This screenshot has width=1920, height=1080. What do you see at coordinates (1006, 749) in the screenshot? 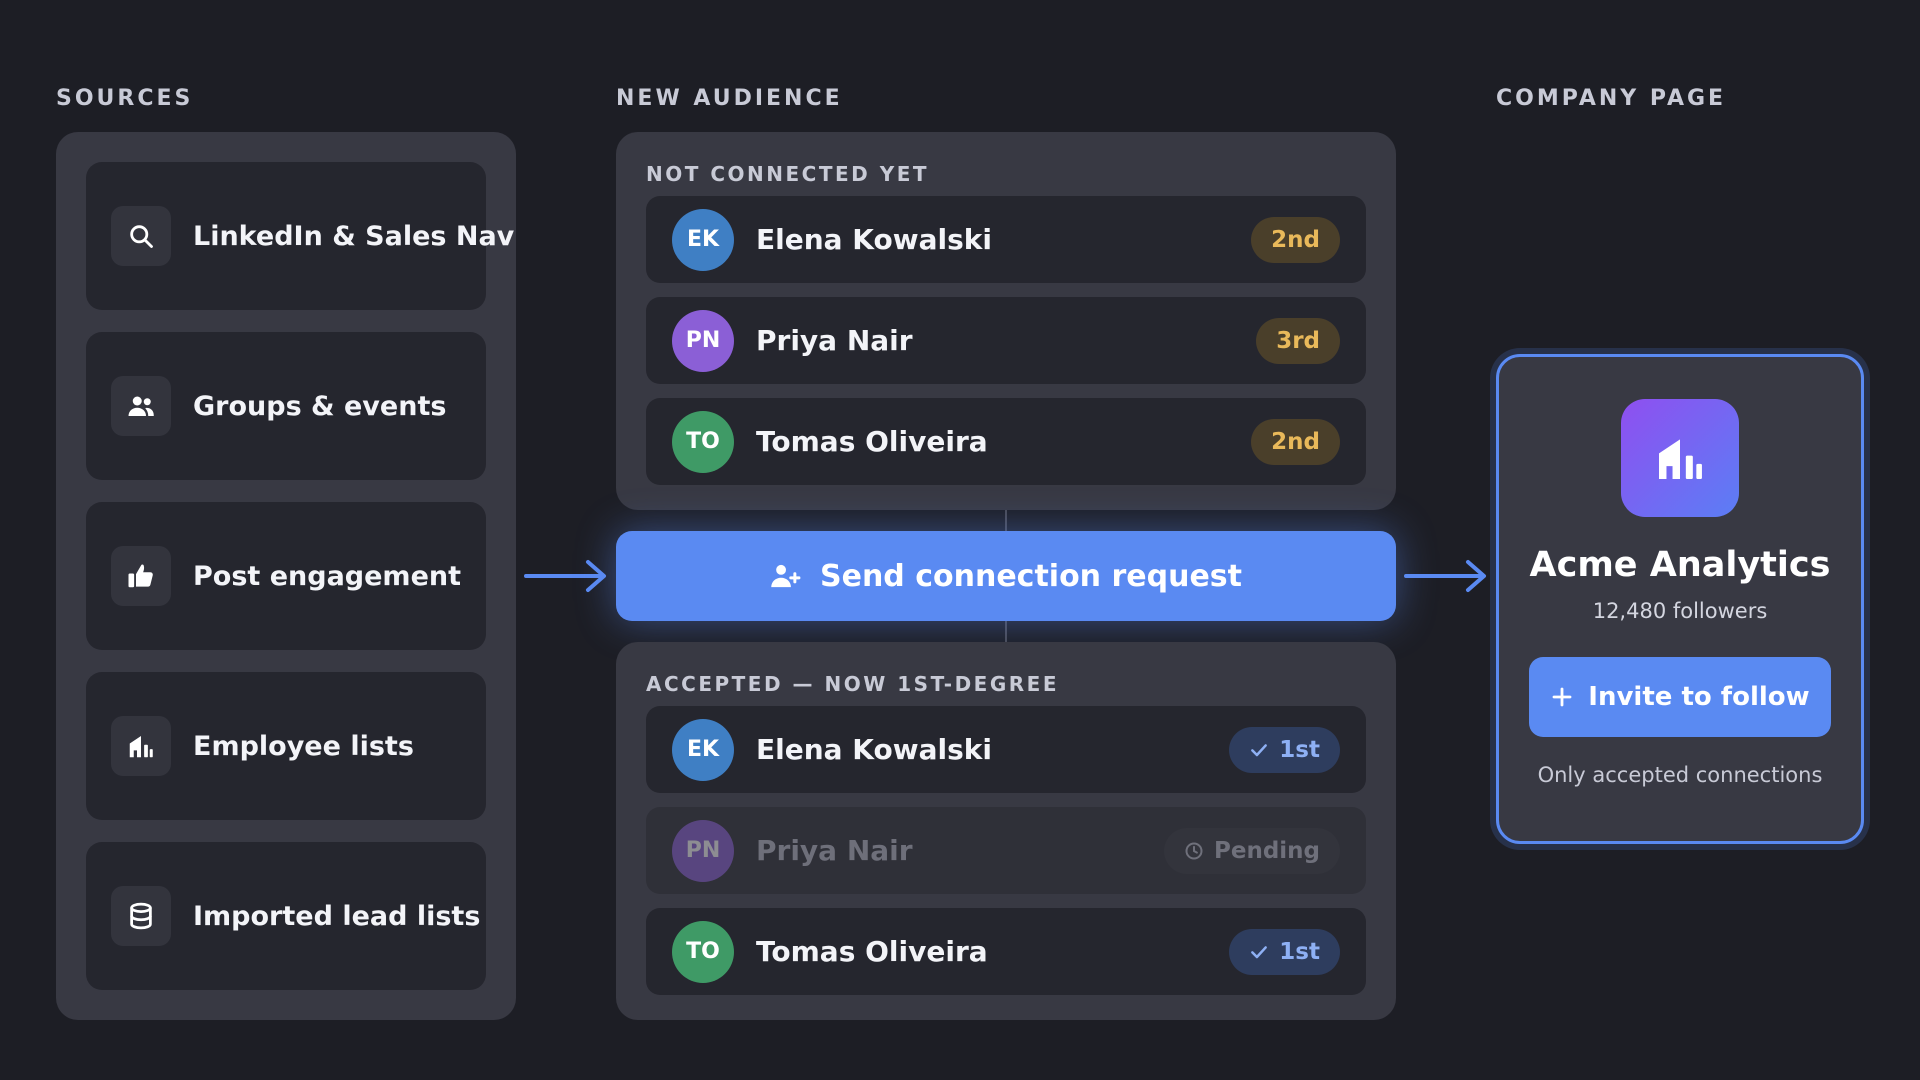
I see `list-item: EK Elena Kowalski 1st` at bounding box center [1006, 749].